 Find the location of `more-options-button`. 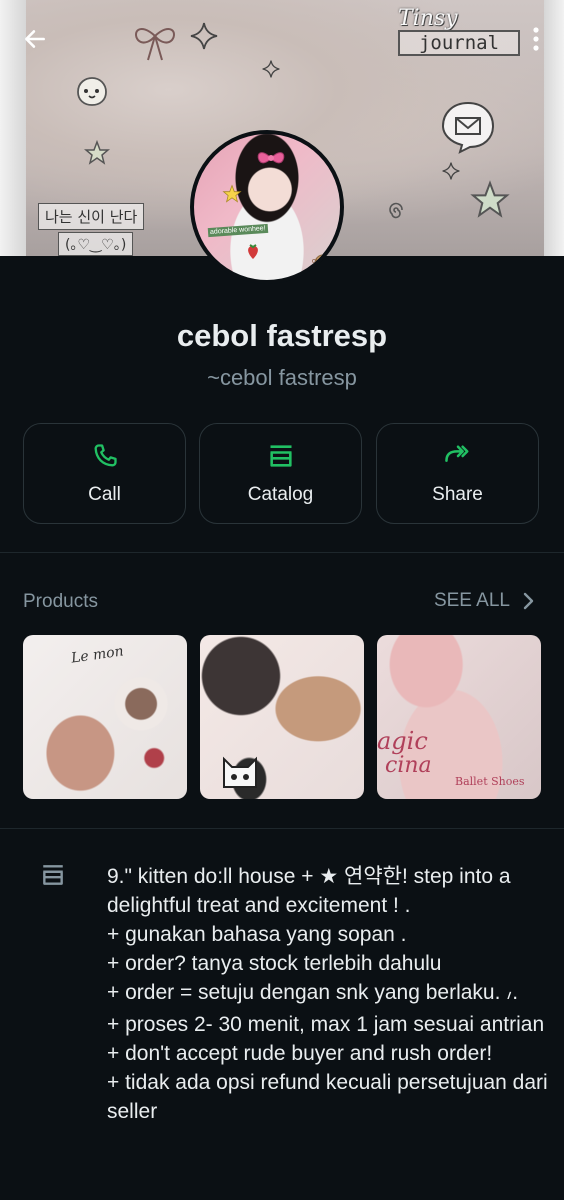

more-options-button is located at coordinates (536, 39).